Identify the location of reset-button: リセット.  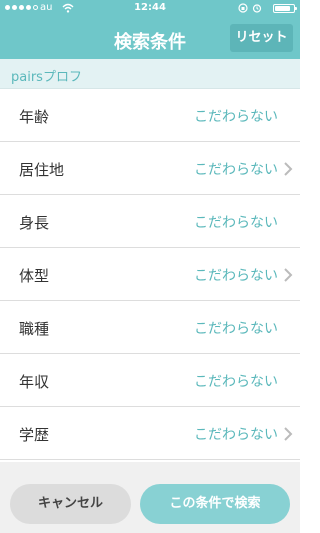
(261, 38).